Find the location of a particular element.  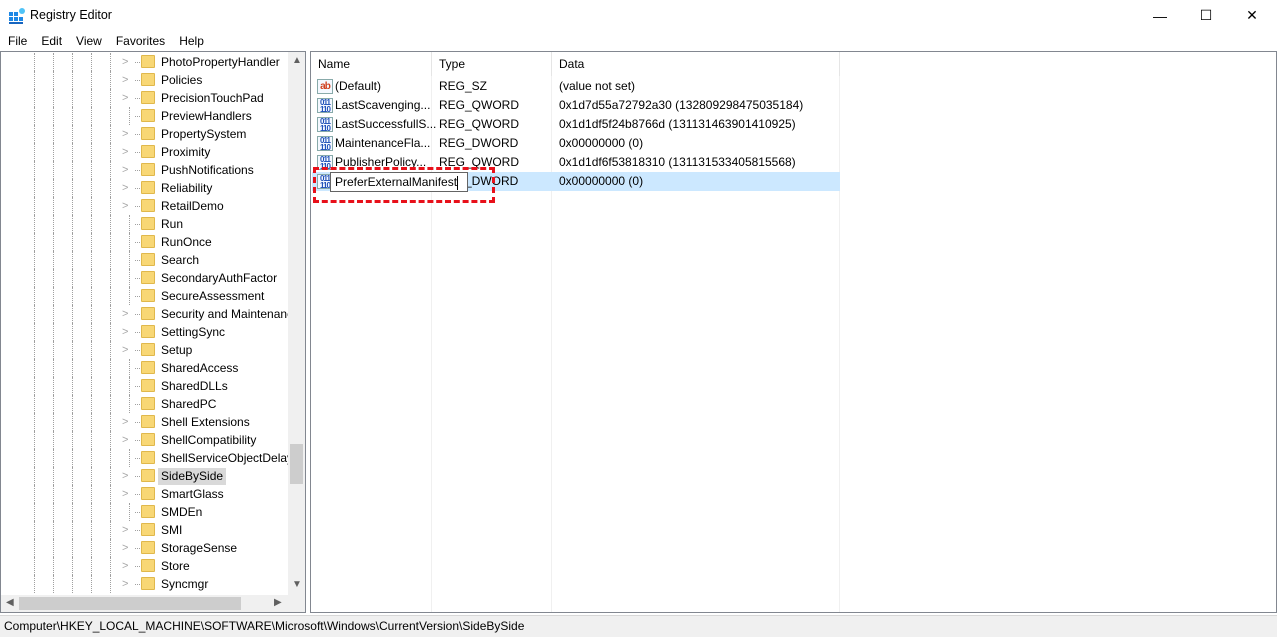

tree-item: > PhotoPropertyHandler is located at coordinates (144, 62).